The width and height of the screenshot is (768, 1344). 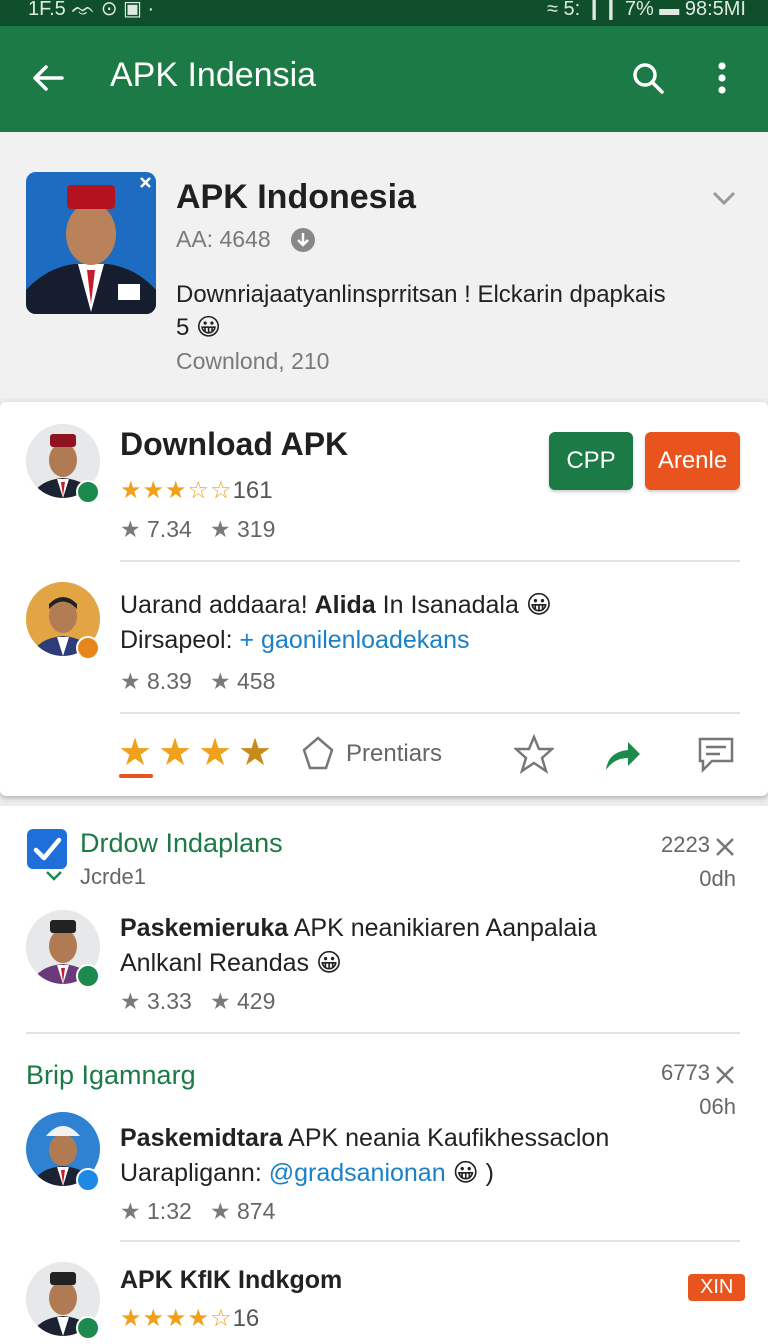 What do you see at coordinates (394, 754) in the screenshot?
I see `rate-label: Prentiars` at bounding box center [394, 754].